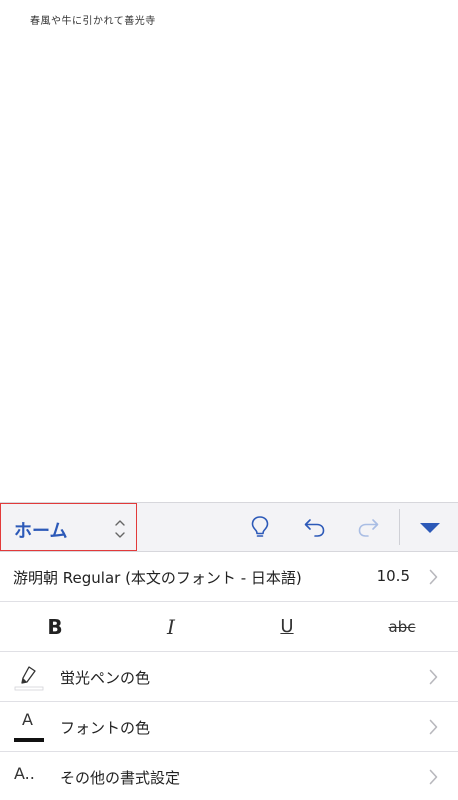 Image resolution: width=458 pixels, height=800 pixels. Describe the element at coordinates (229, 776) in the screenshot. I see `more-formatting-row: A.. その他の書式設定` at that location.